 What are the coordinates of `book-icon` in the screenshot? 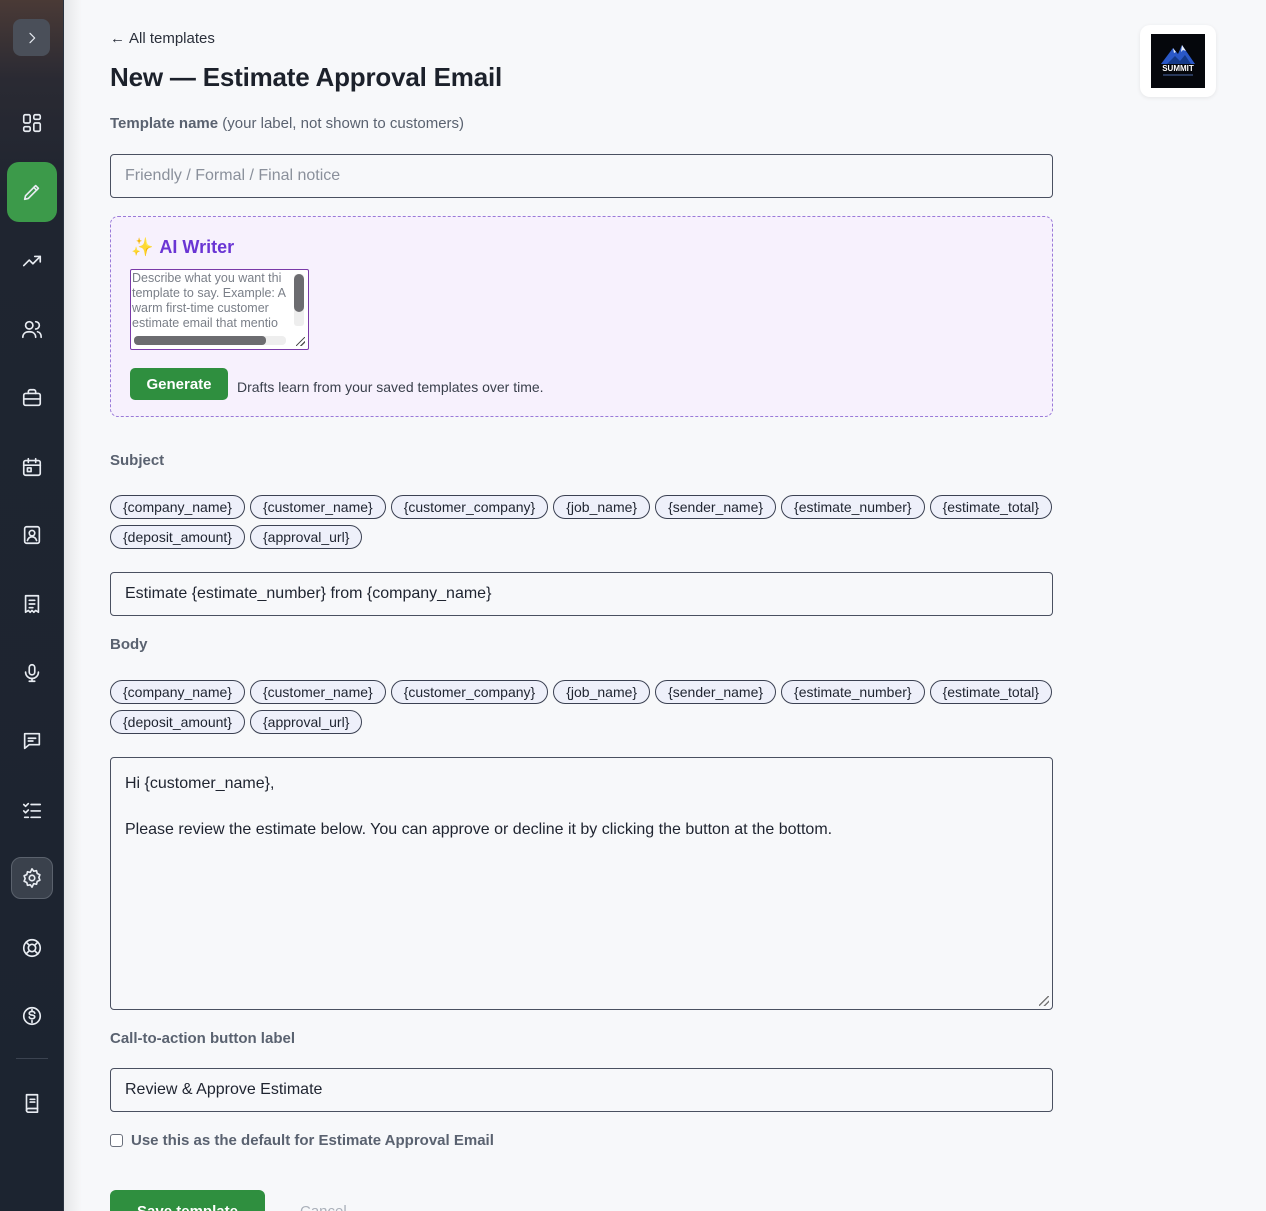 It's located at (32, 1103).